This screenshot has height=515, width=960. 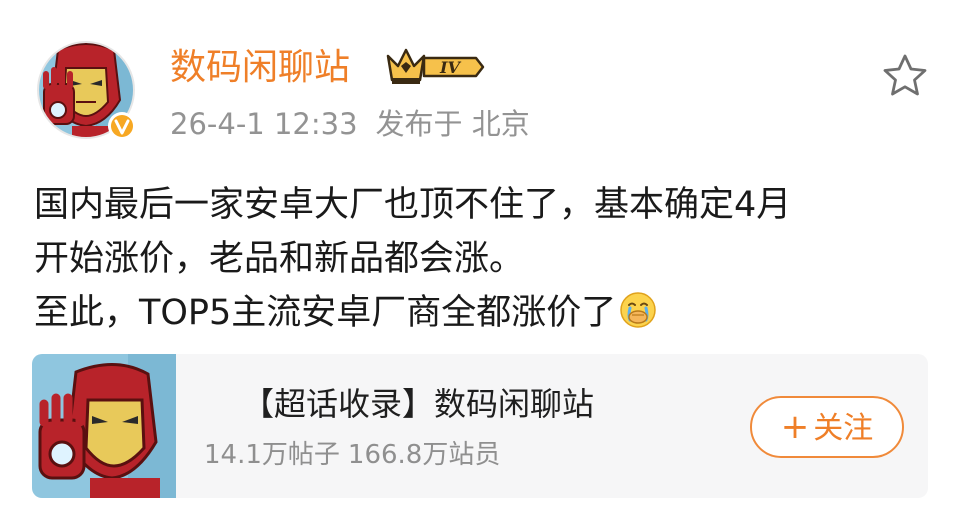 I want to click on author-avatar, so click(x=86, y=90).